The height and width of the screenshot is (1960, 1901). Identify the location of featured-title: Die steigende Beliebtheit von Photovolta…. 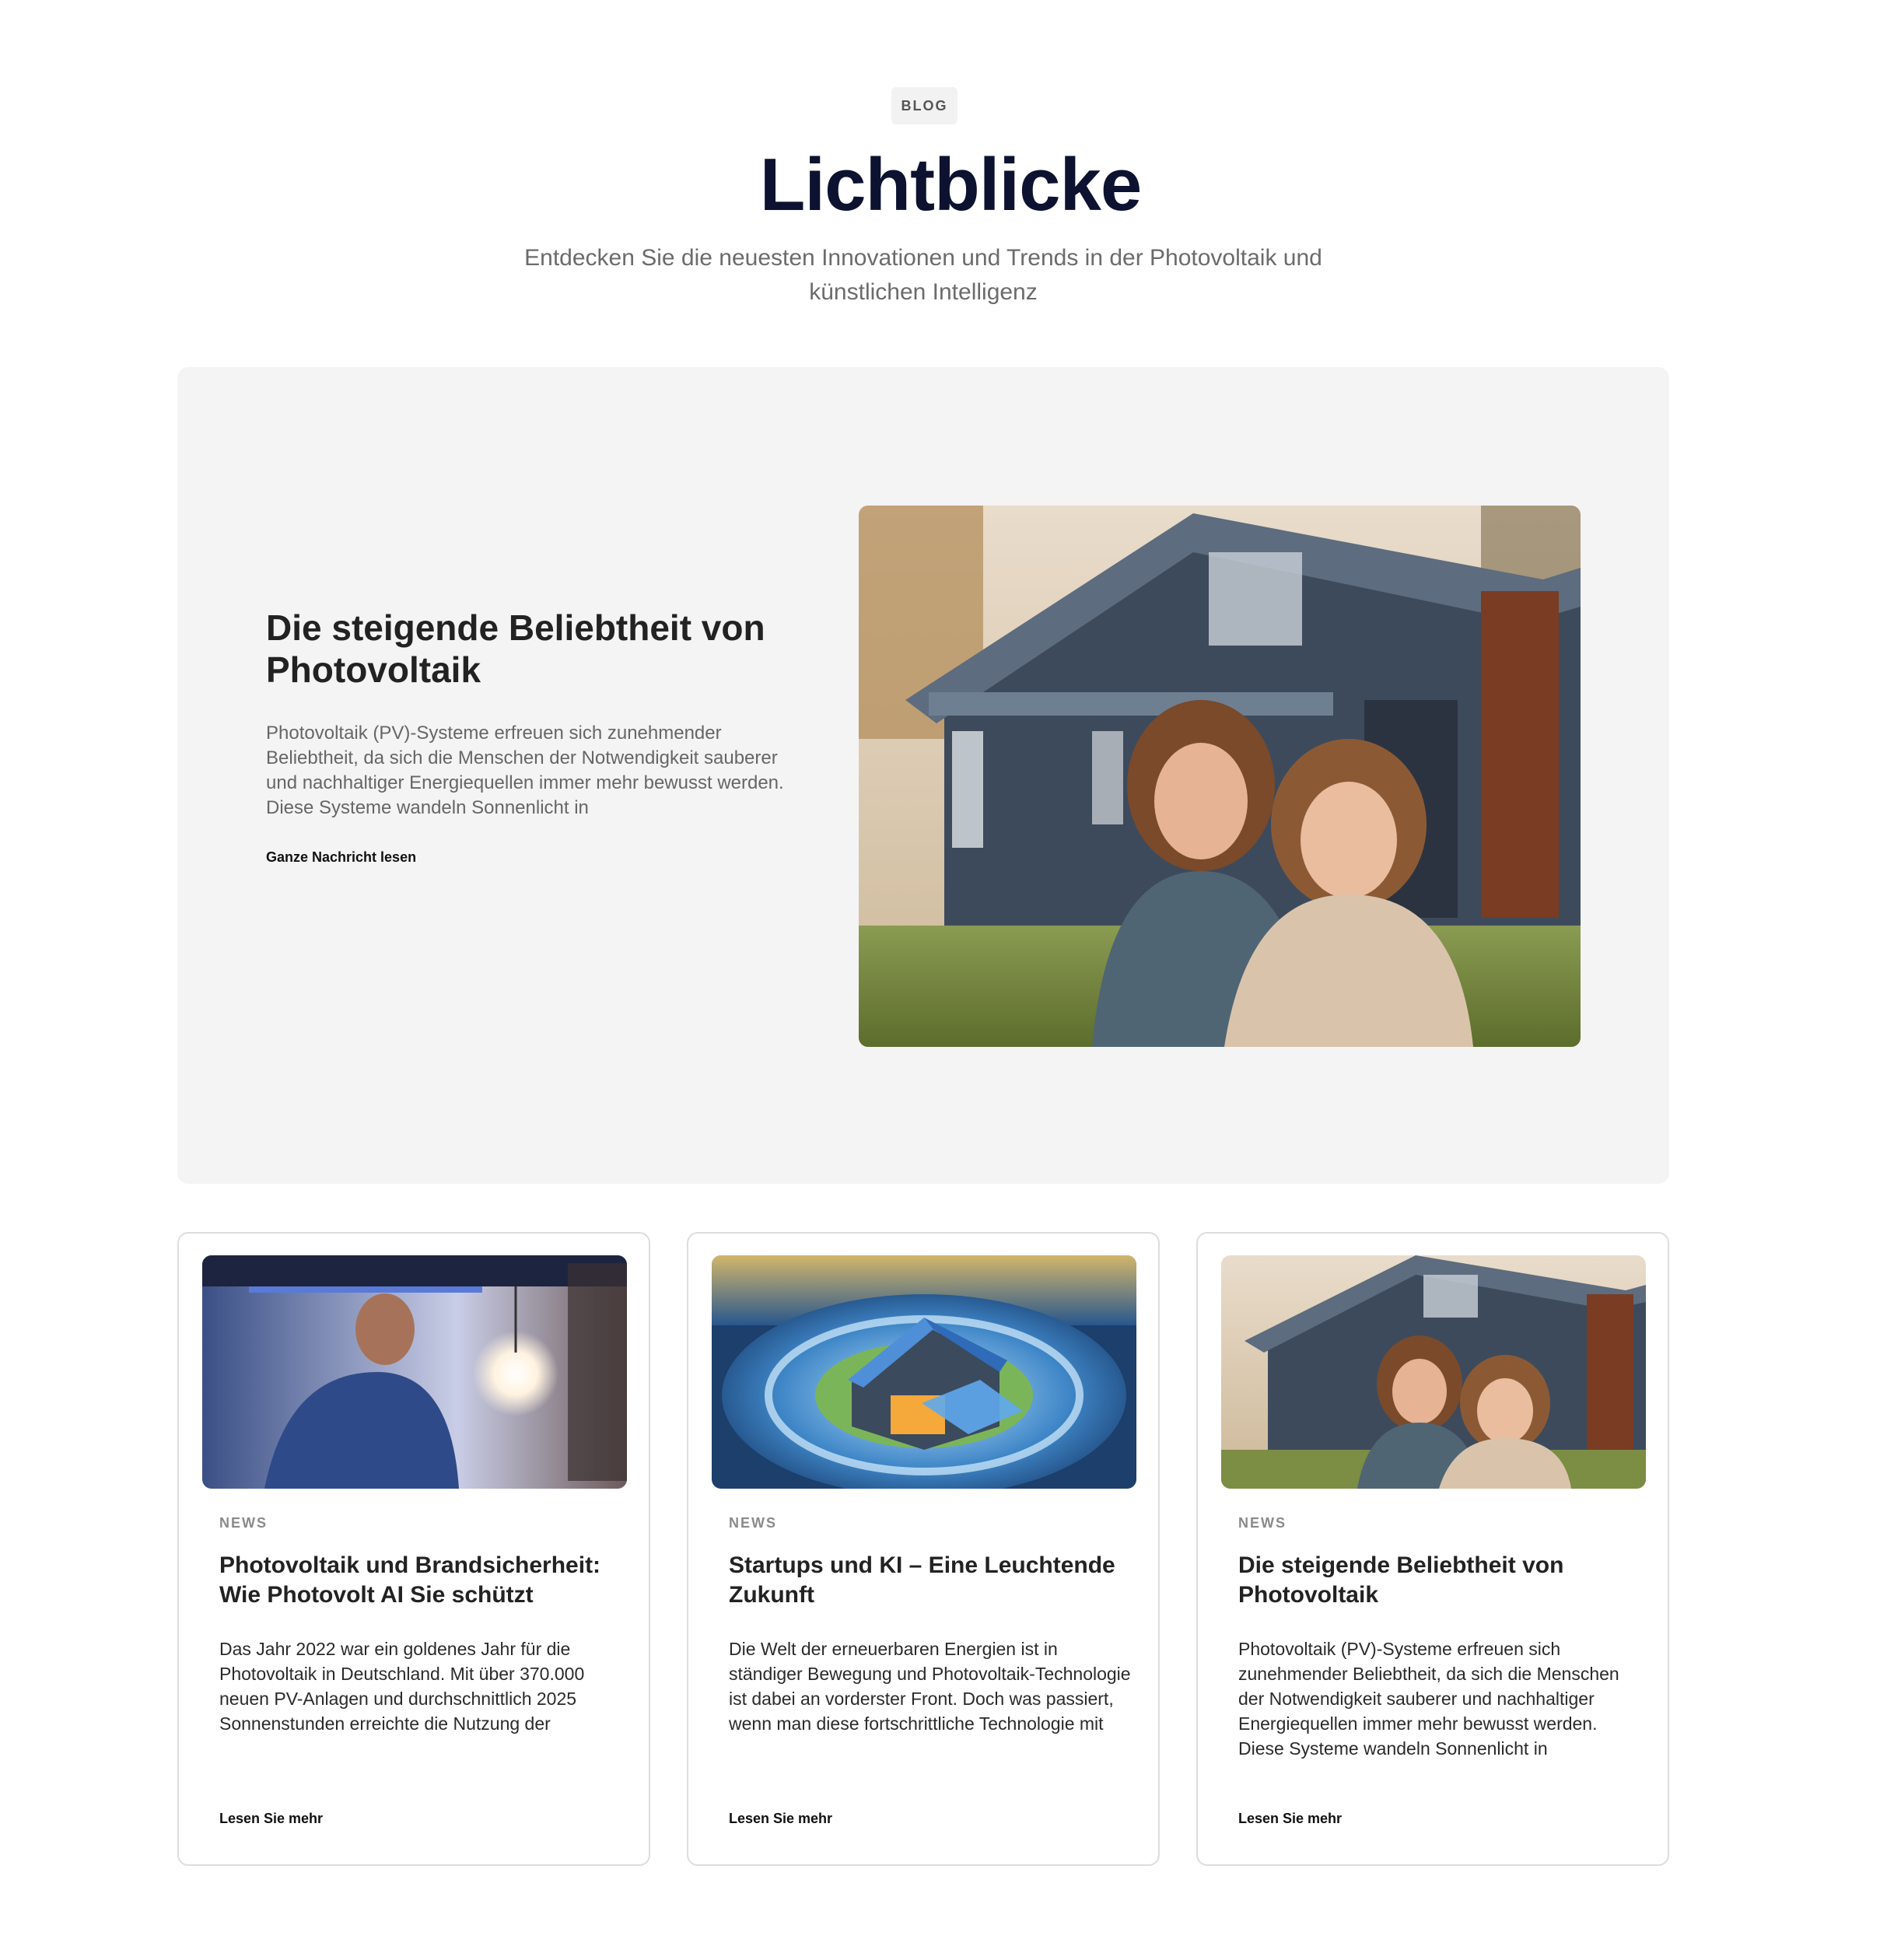
(530, 649).